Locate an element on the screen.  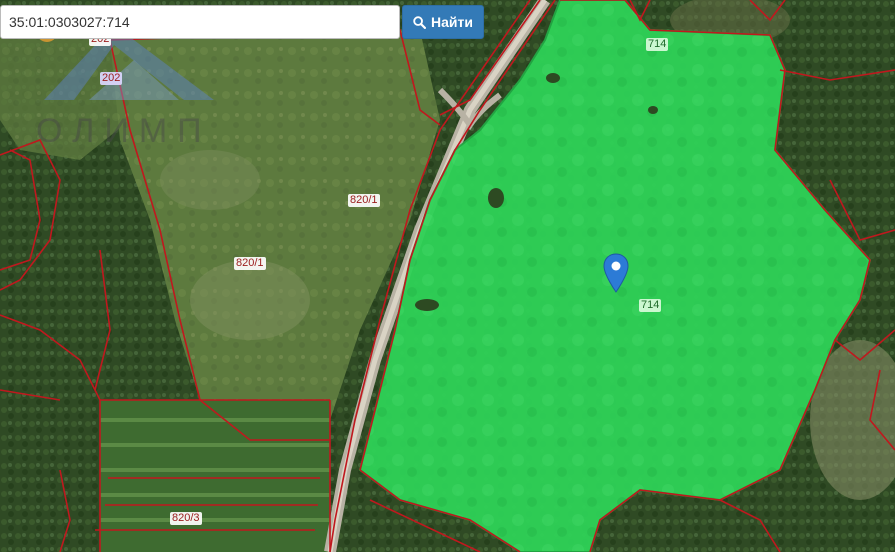
search-input is located at coordinates (200, 22).